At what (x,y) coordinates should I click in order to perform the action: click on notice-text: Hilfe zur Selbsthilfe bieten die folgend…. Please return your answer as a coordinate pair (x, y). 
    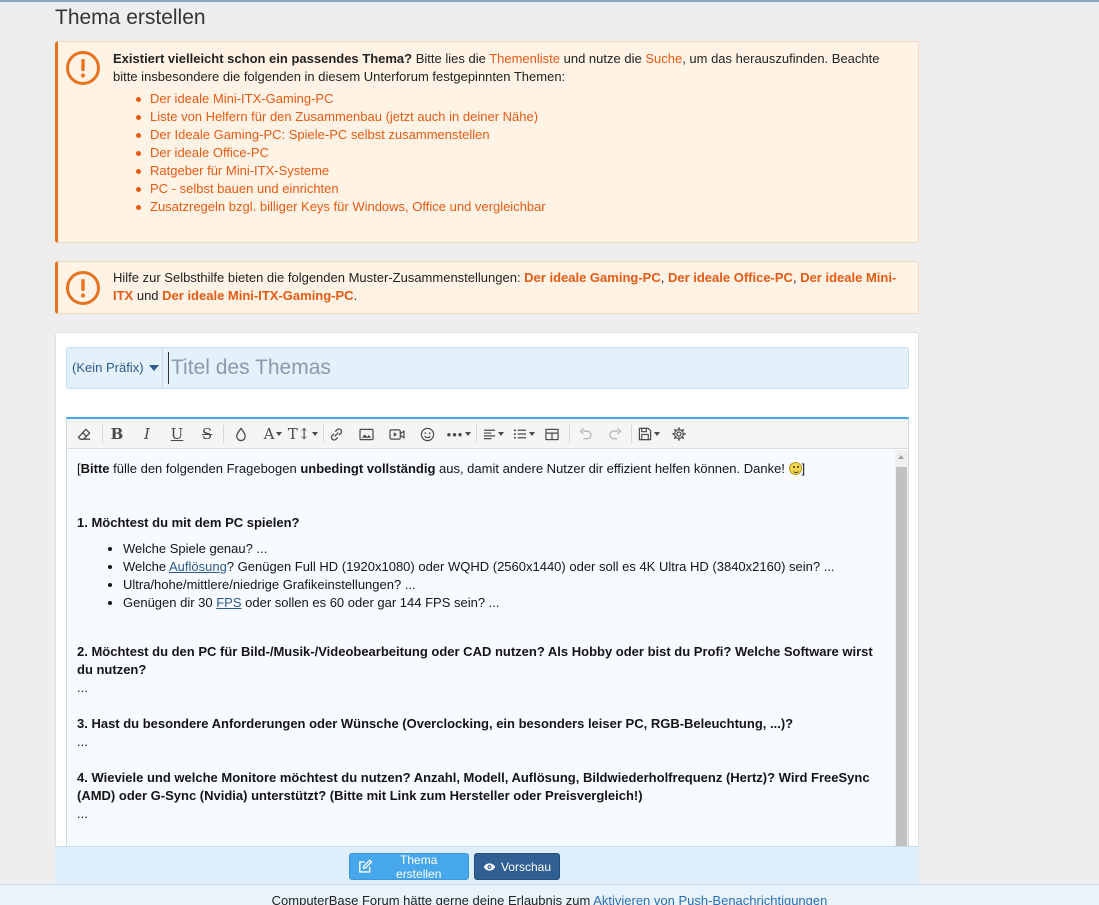
    Looking at the image, I should click on (319, 277).